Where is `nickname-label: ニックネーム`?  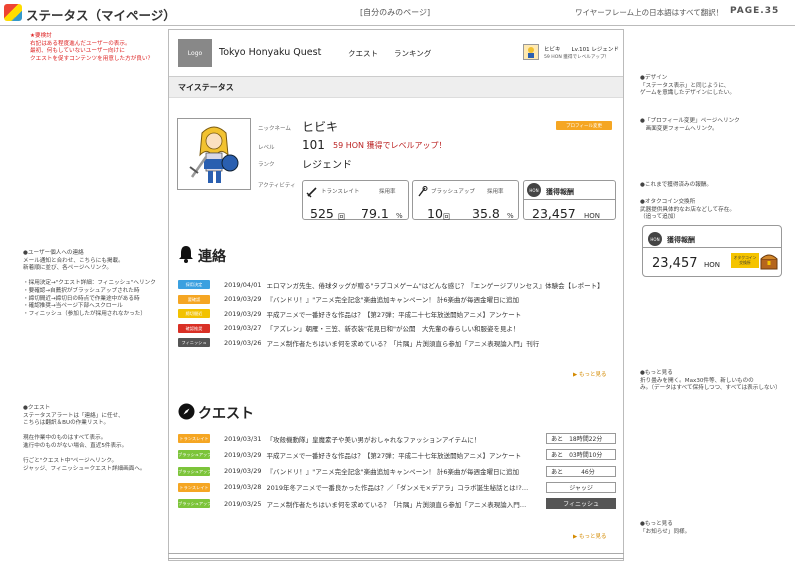 nickname-label: ニックネーム is located at coordinates (274, 129).